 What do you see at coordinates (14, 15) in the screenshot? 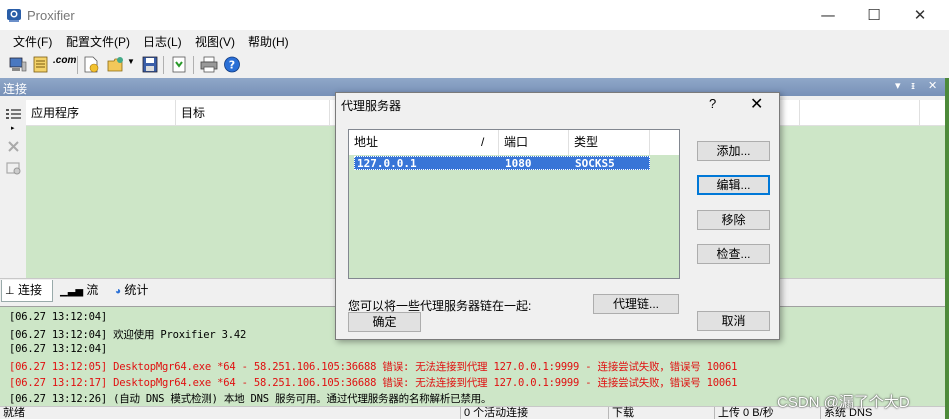
I see `proxifier-logo-icon` at bounding box center [14, 15].